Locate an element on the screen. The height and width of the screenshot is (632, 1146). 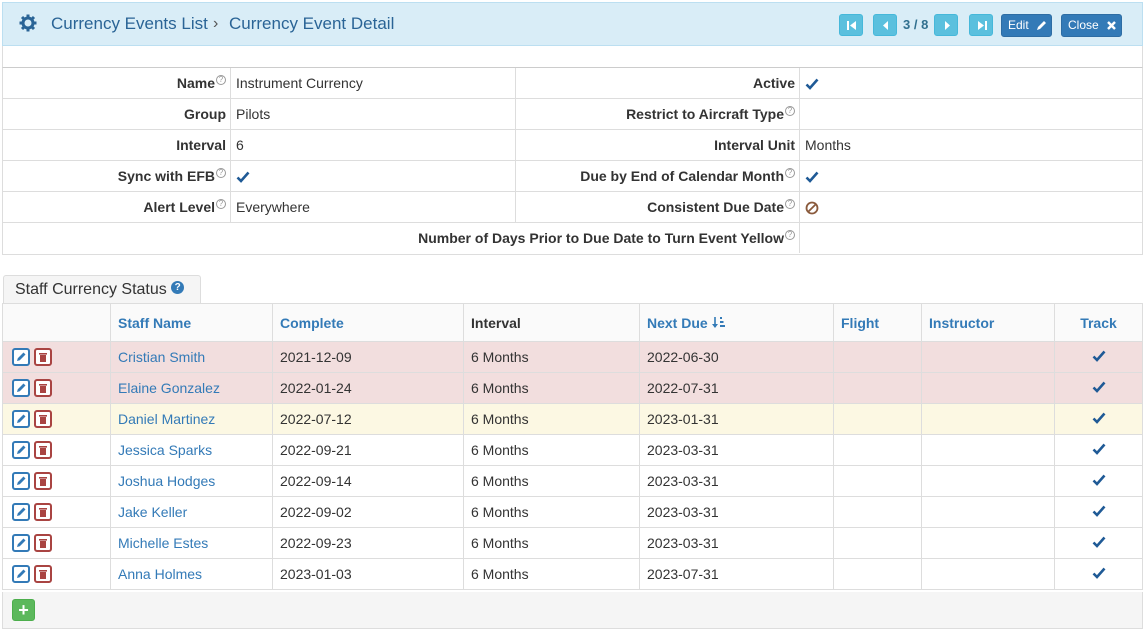
staff-name-link: Jake Keller is located at coordinates (191, 512).